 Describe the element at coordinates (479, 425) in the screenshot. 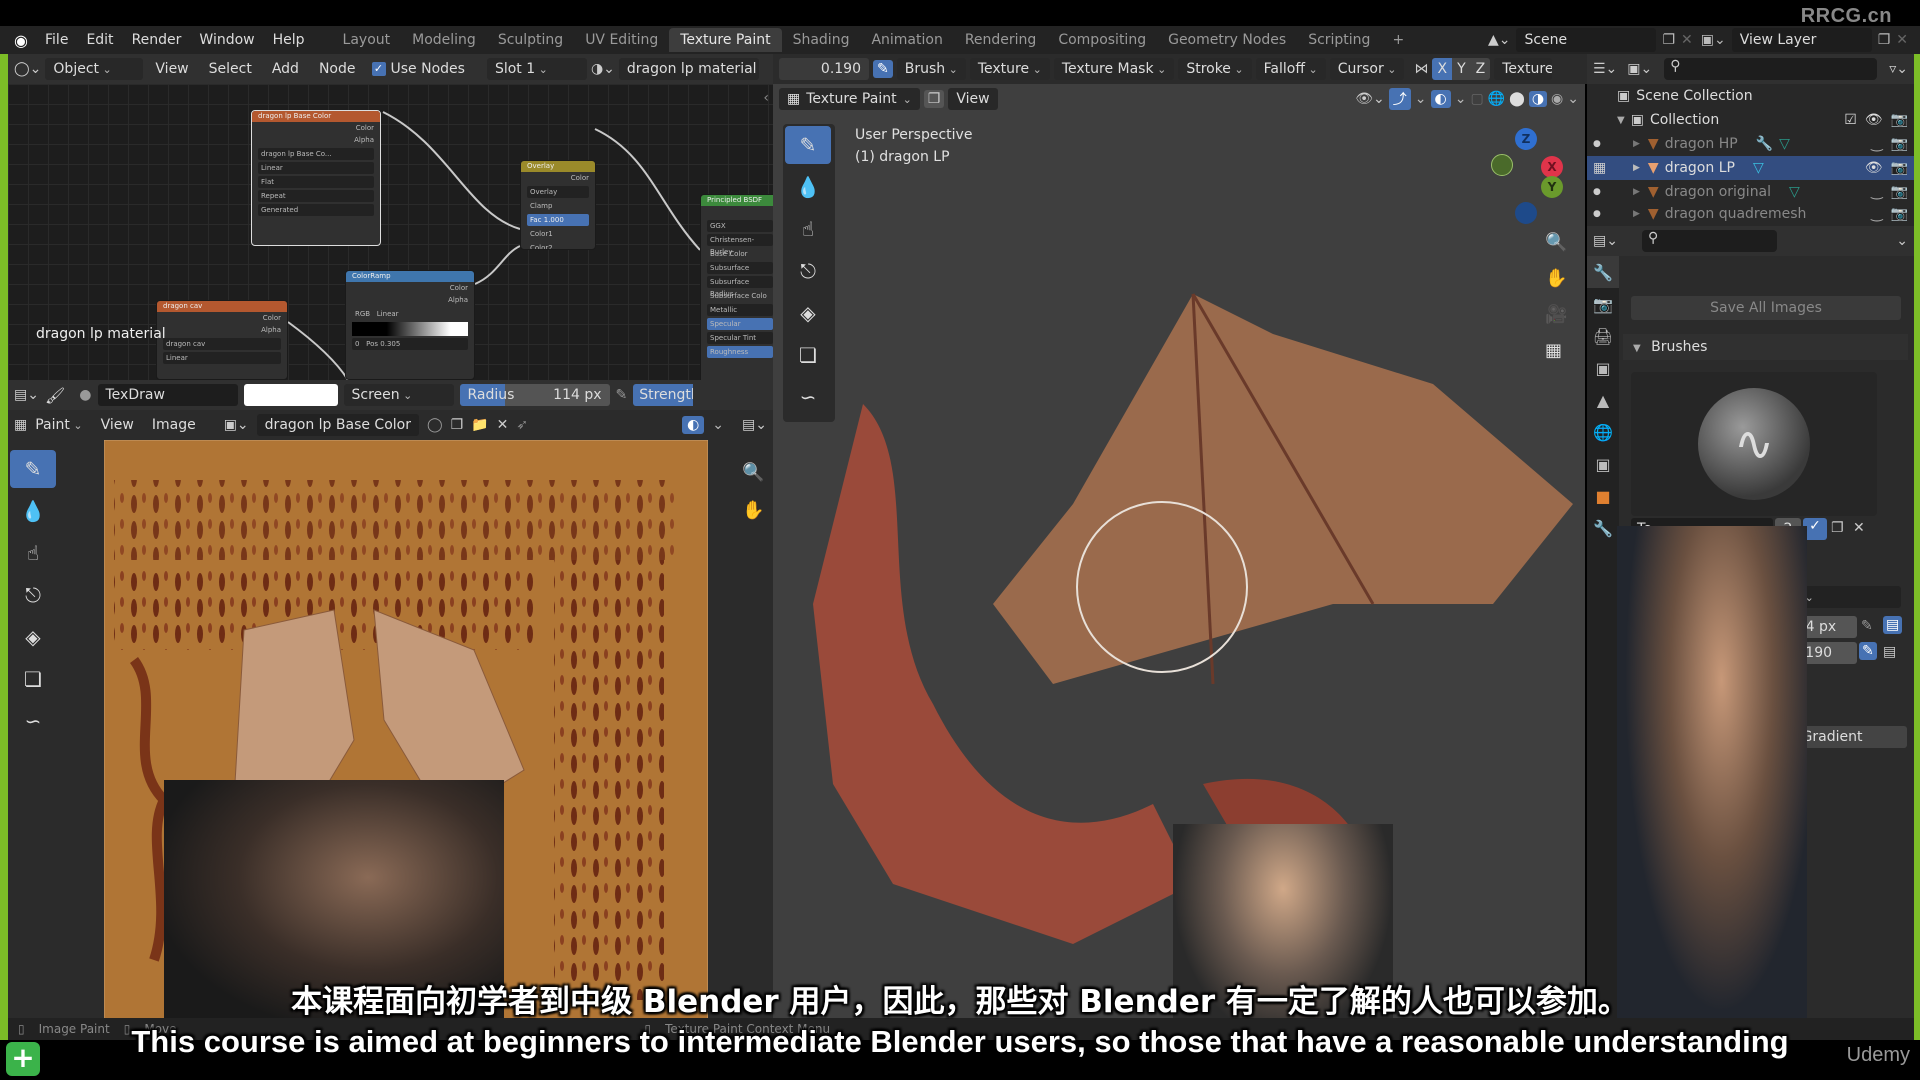

I see `open-image-icon: 📁` at that location.